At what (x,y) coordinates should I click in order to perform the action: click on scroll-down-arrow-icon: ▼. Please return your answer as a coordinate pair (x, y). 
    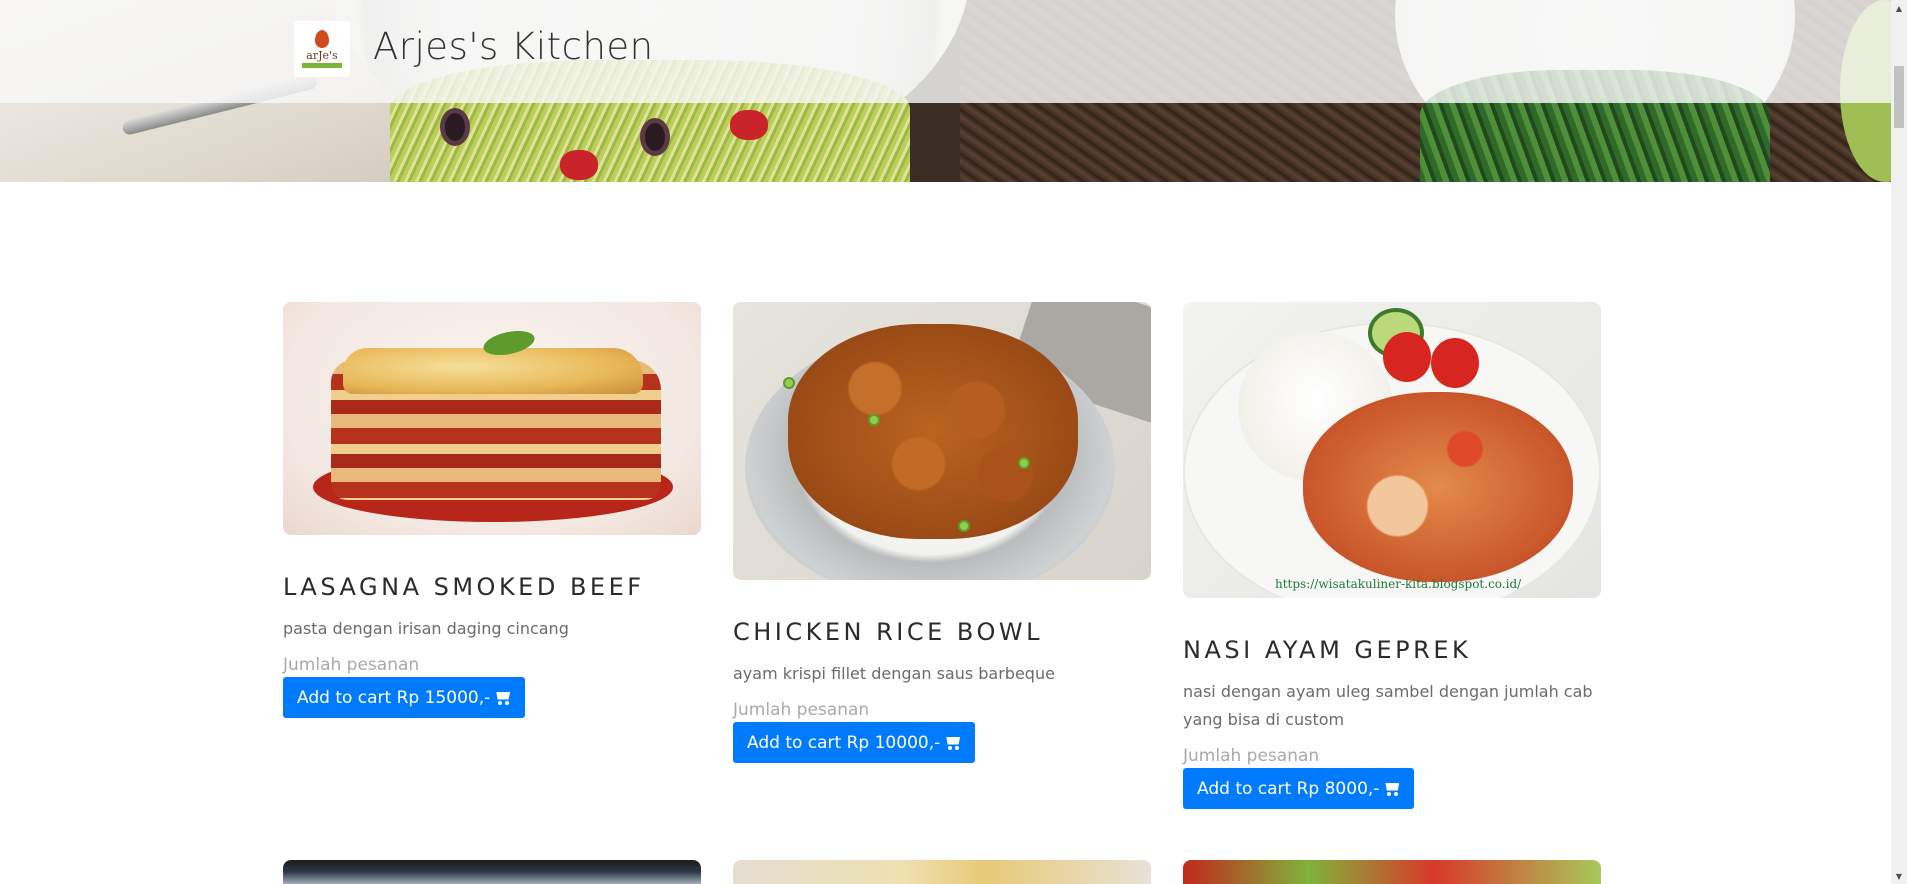
    Looking at the image, I should click on (1899, 876).